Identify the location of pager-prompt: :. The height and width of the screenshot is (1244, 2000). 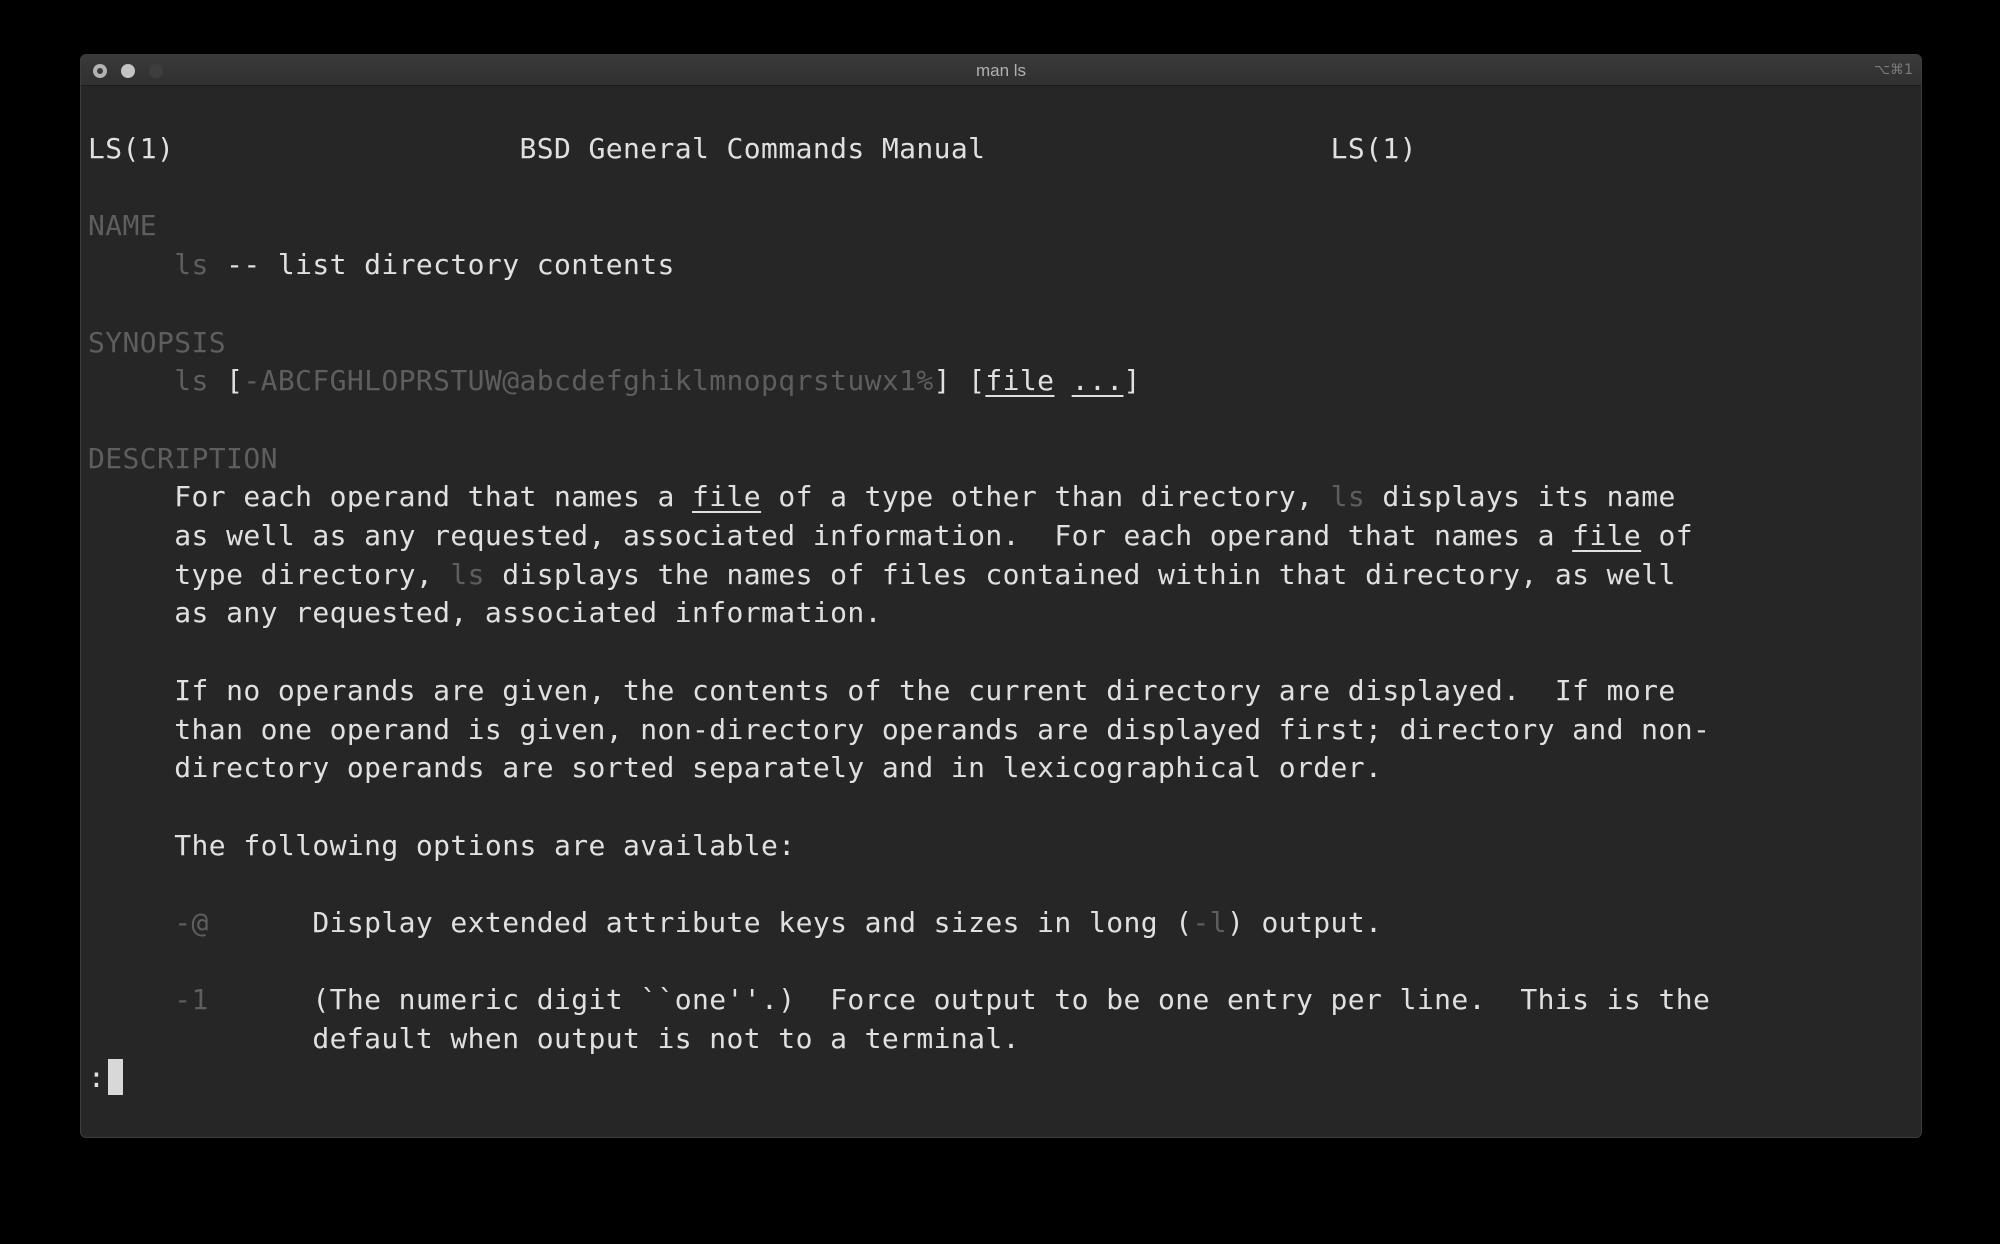
(97, 1077).